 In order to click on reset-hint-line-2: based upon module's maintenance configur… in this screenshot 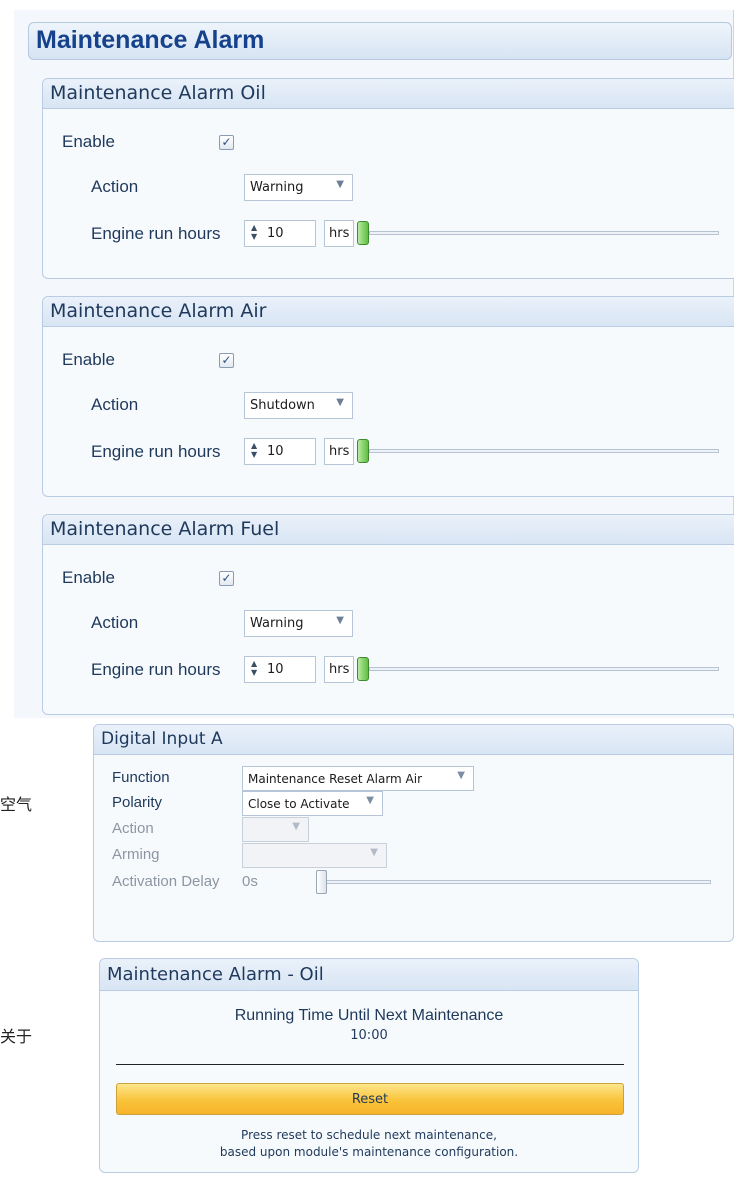, I will do `click(369, 1152)`.